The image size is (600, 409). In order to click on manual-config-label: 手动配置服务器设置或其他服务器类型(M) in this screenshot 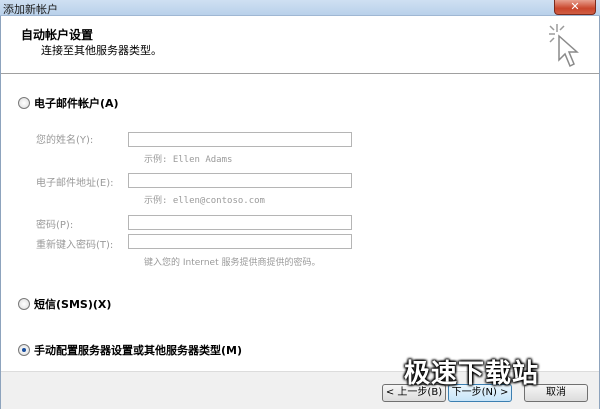, I will do `click(138, 350)`.